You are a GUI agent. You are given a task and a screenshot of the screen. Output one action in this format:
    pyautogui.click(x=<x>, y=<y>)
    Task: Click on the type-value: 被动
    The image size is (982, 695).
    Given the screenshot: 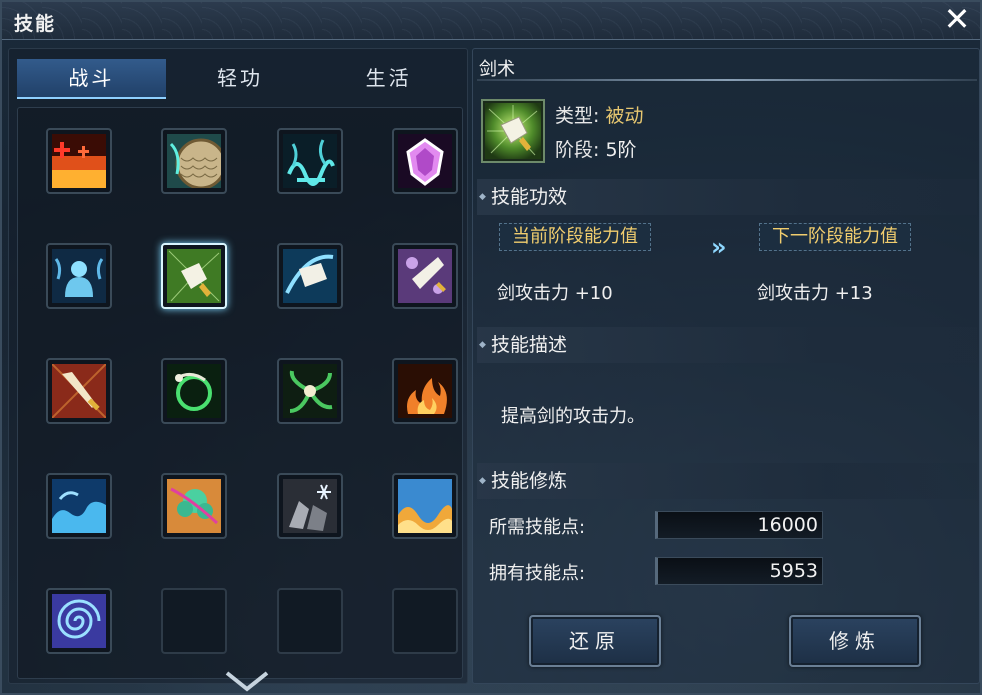 What is the action you would take?
    pyautogui.click(x=624, y=116)
    